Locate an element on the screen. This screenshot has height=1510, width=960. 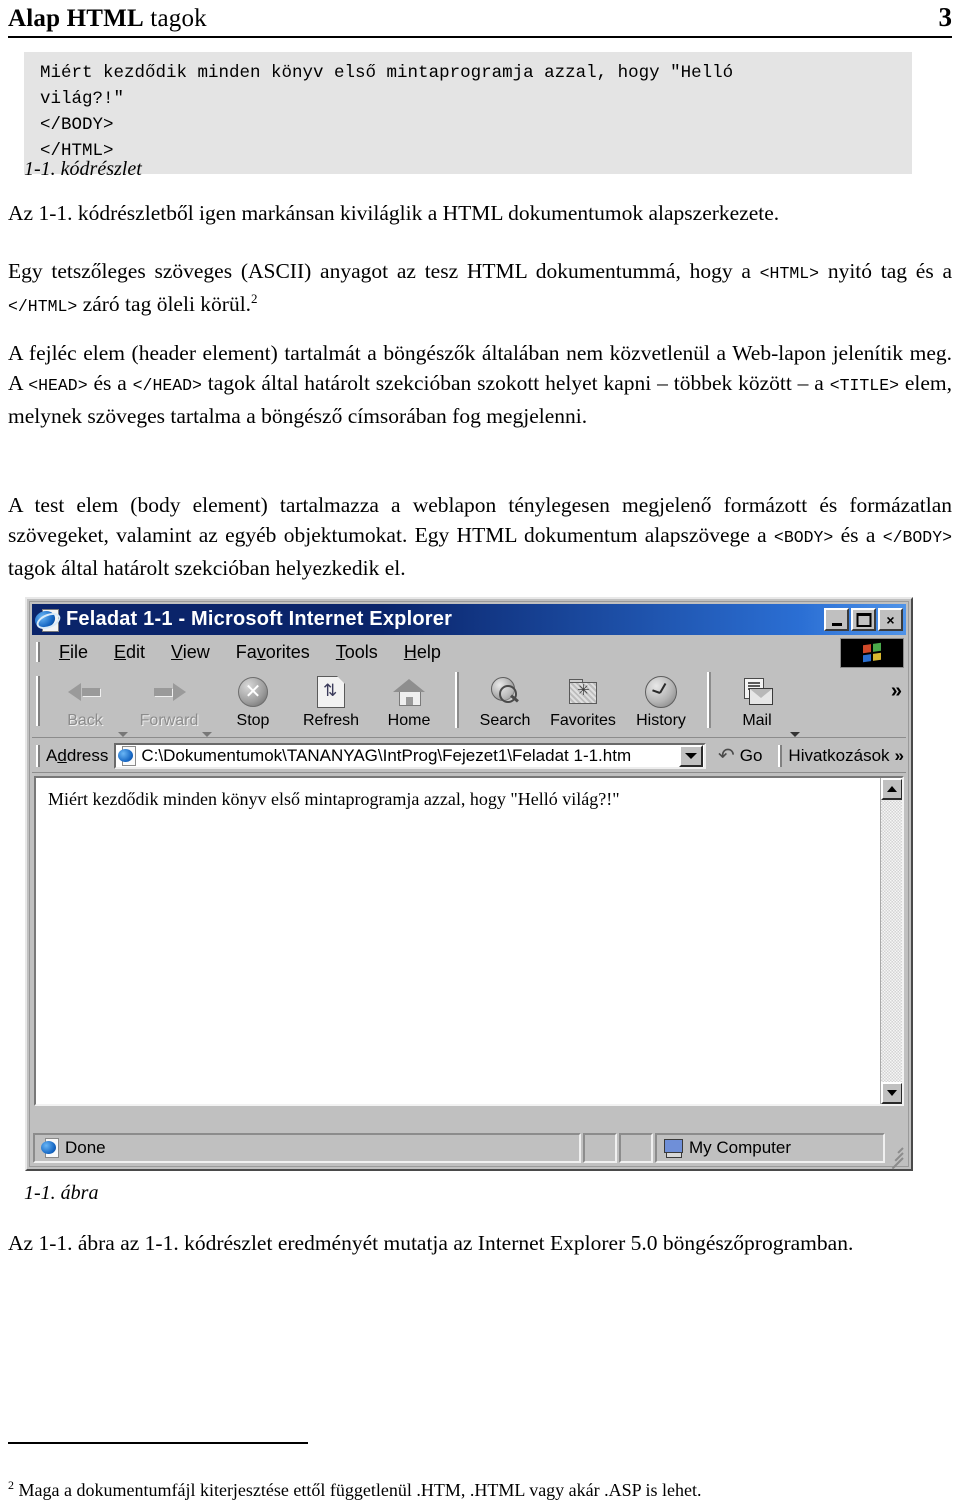
toolbar-overflow-chevron-icon: » is located at coordinates (896, 691).